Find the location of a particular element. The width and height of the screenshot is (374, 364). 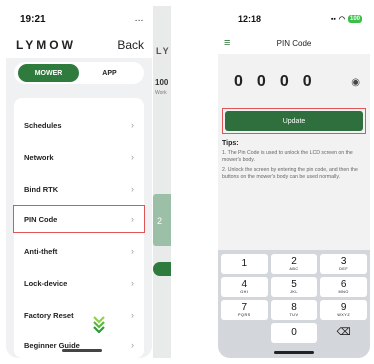

peek-logo: LY is located at coordinates (163, 51).